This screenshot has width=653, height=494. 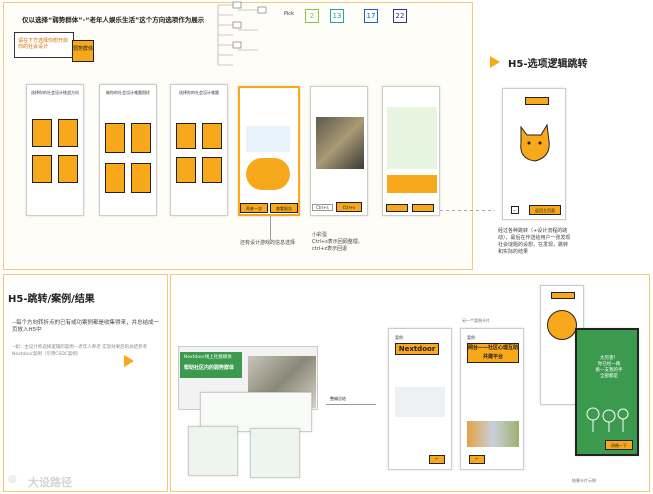 I want to click on case-card-2-label: 案例, so click(x=471, y=337).